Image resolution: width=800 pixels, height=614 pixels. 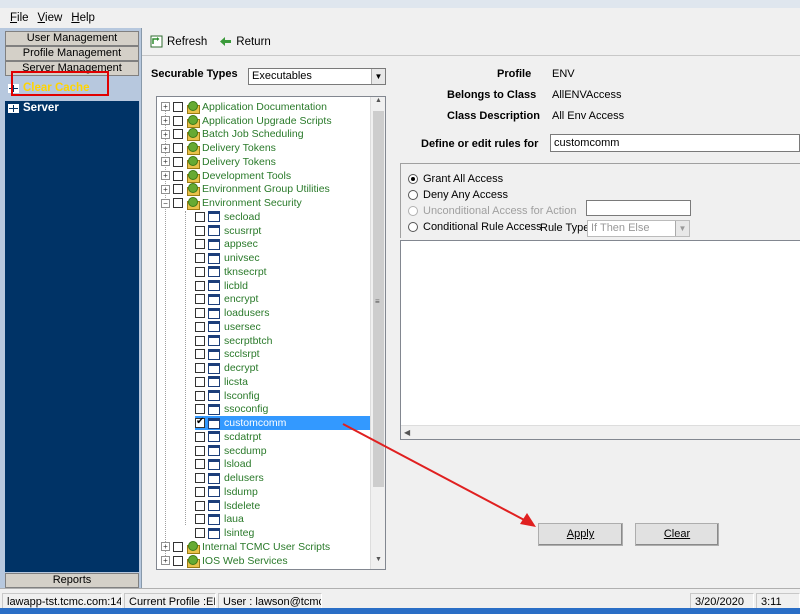 I want to click on return-button: Return, so click(x=245, y=41).